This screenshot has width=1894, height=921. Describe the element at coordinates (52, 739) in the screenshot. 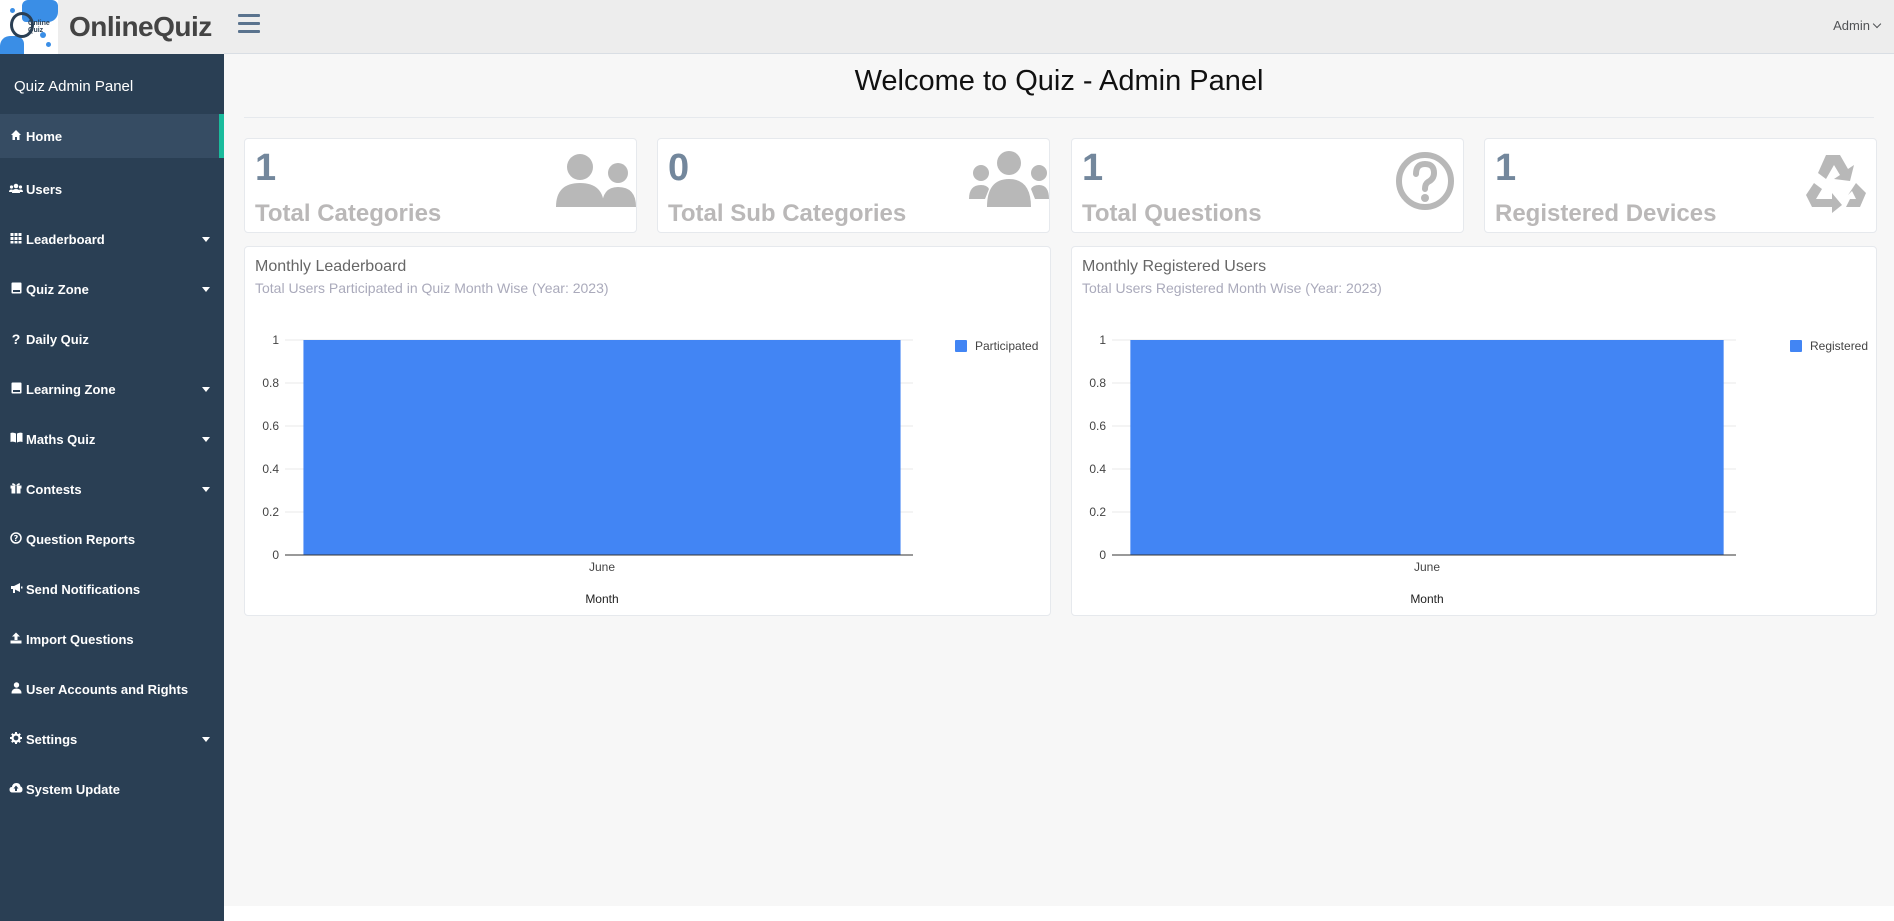

I see `sidebar-item-label: Settings` at that location.